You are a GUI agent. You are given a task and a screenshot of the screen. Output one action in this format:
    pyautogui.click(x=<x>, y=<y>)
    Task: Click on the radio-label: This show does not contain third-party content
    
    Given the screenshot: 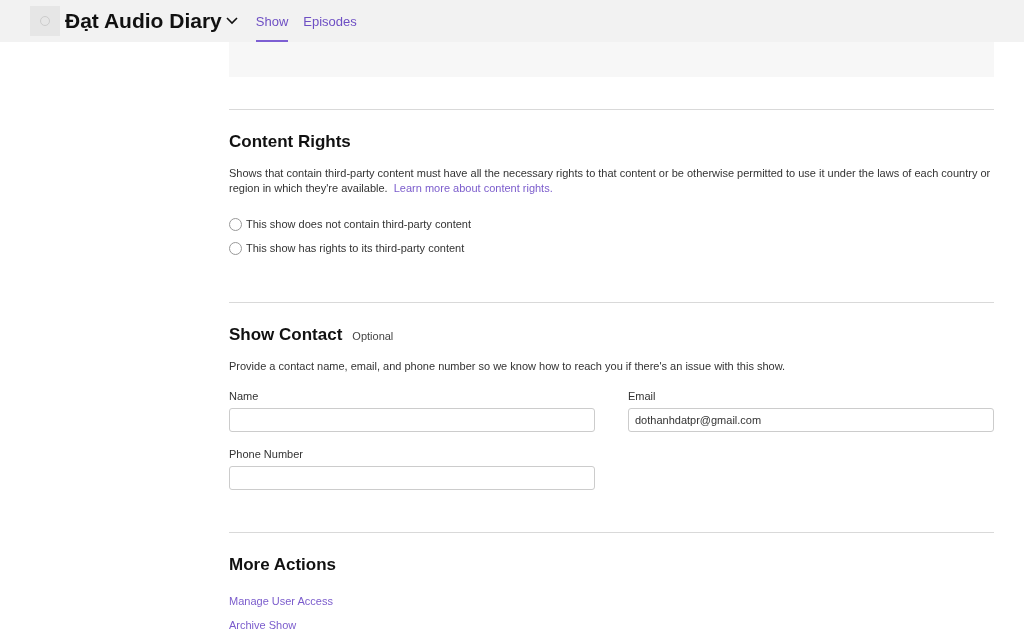 What is the action you would take?
    pyautogui.click(x=358, y=224)
    